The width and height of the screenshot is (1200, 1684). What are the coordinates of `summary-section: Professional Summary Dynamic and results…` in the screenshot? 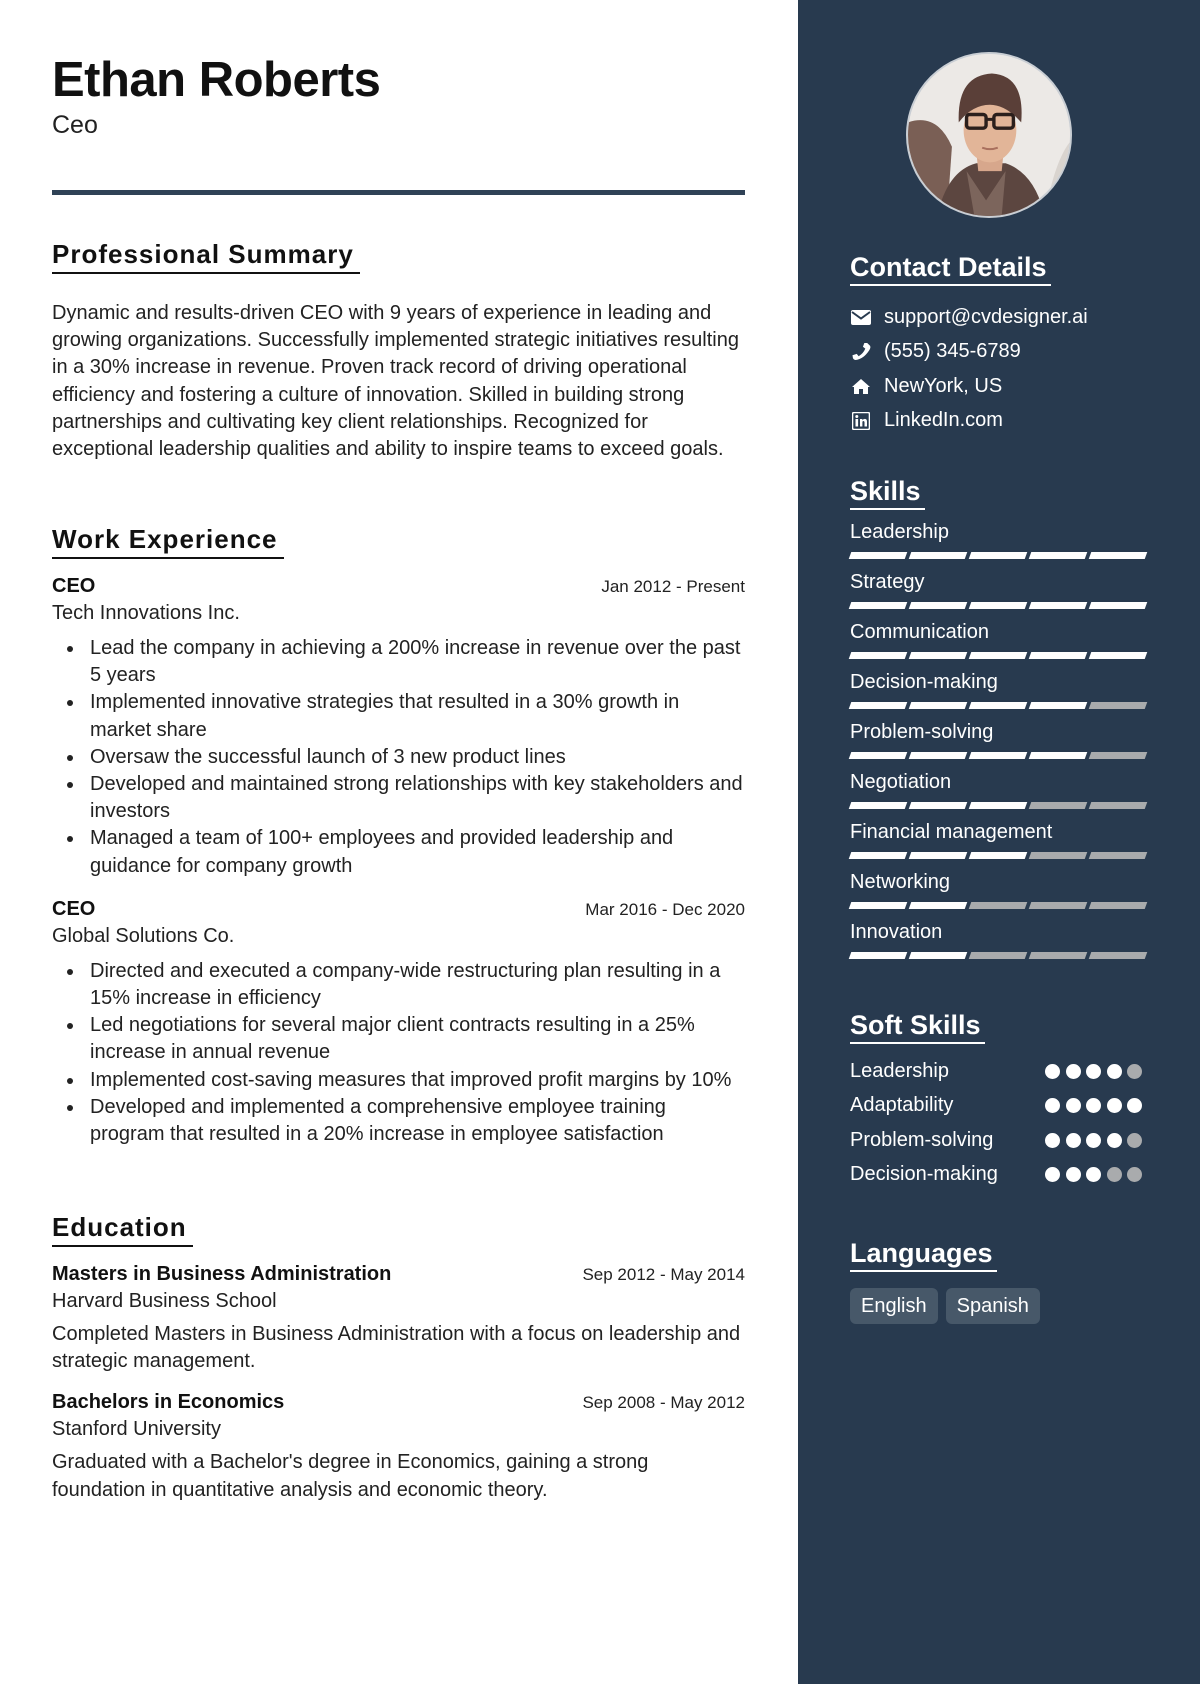 It's located at (398, 351).